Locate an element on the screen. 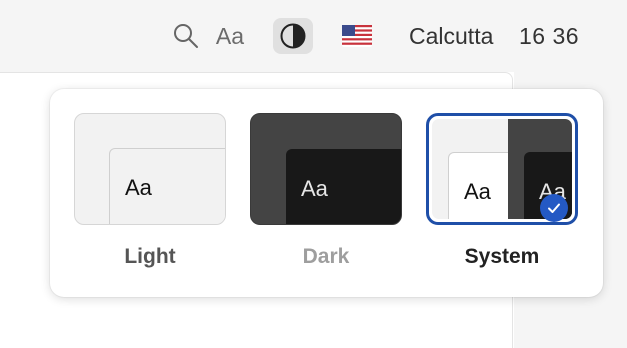 This screenshot has height=348, width=627. us-flag-icon is located at coordinates (357, 36).